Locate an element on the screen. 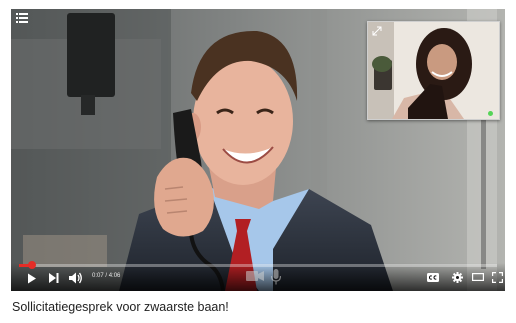 This screenshot has width=516, height=323. time-display: 0:07 / 4:06 is located at coordinates (106, 276).